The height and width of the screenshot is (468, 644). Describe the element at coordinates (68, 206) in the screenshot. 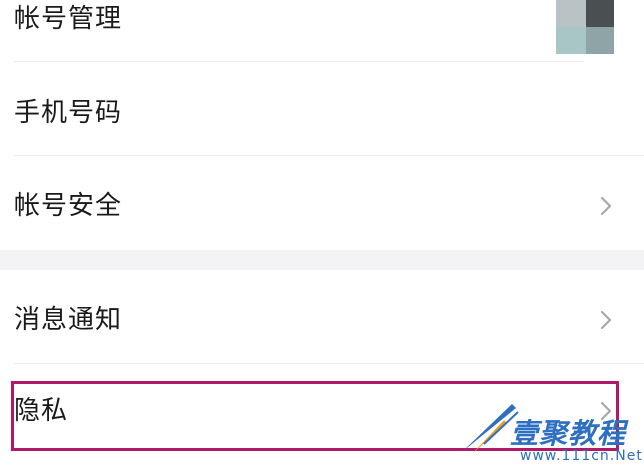

I see `row-label-account-security: 帐号安全` at that location.